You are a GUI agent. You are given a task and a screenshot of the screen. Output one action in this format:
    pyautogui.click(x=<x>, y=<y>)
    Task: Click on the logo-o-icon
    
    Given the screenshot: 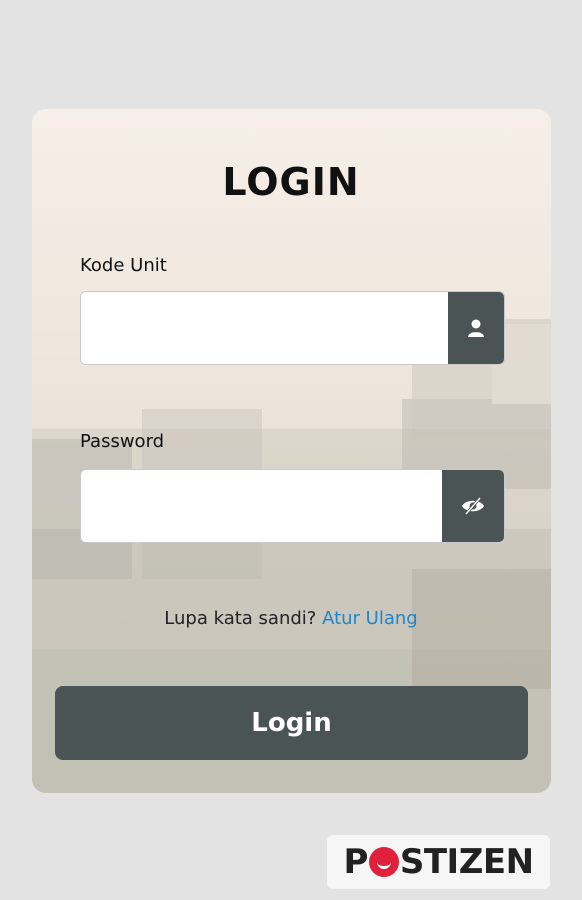 What is the action you would take?
    pyautogui.click(x=383, y=862)
    